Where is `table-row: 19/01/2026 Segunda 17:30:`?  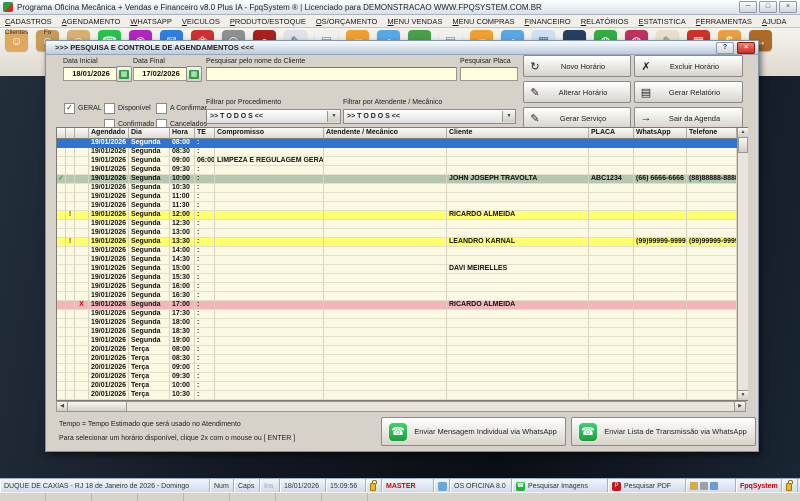
table-row: 19/01/2026 Segunda 17:30: is located at coordinates (397, 314).